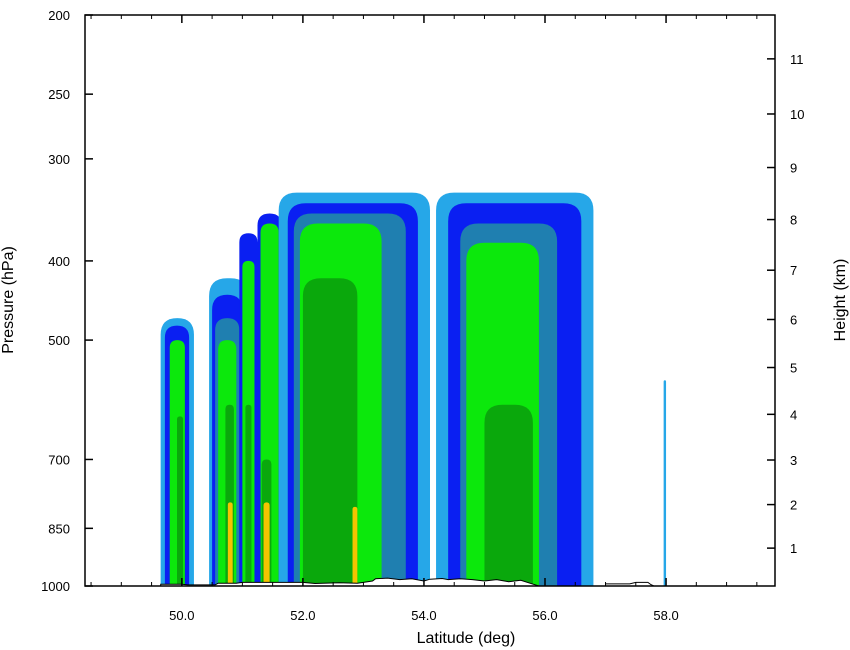 The image size is (850, 650). Describe the element at coordinates (793, 414) in the screenshot. I see `y-right-tick-label: 4` at that location.